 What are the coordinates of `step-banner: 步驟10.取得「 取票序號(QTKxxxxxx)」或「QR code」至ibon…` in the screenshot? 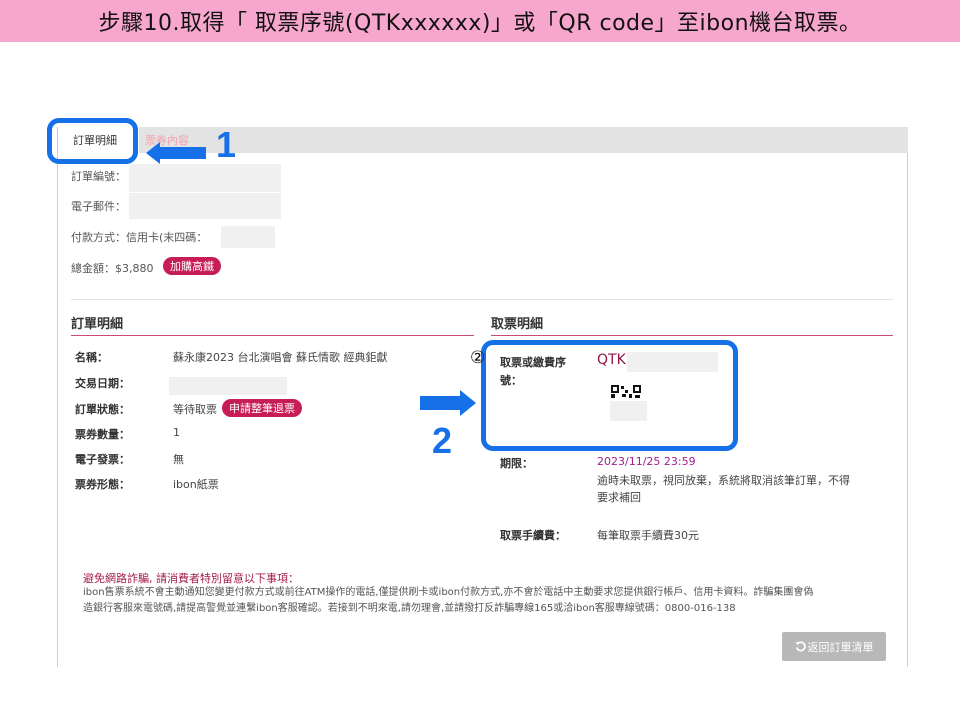 It's located at (480, 21).